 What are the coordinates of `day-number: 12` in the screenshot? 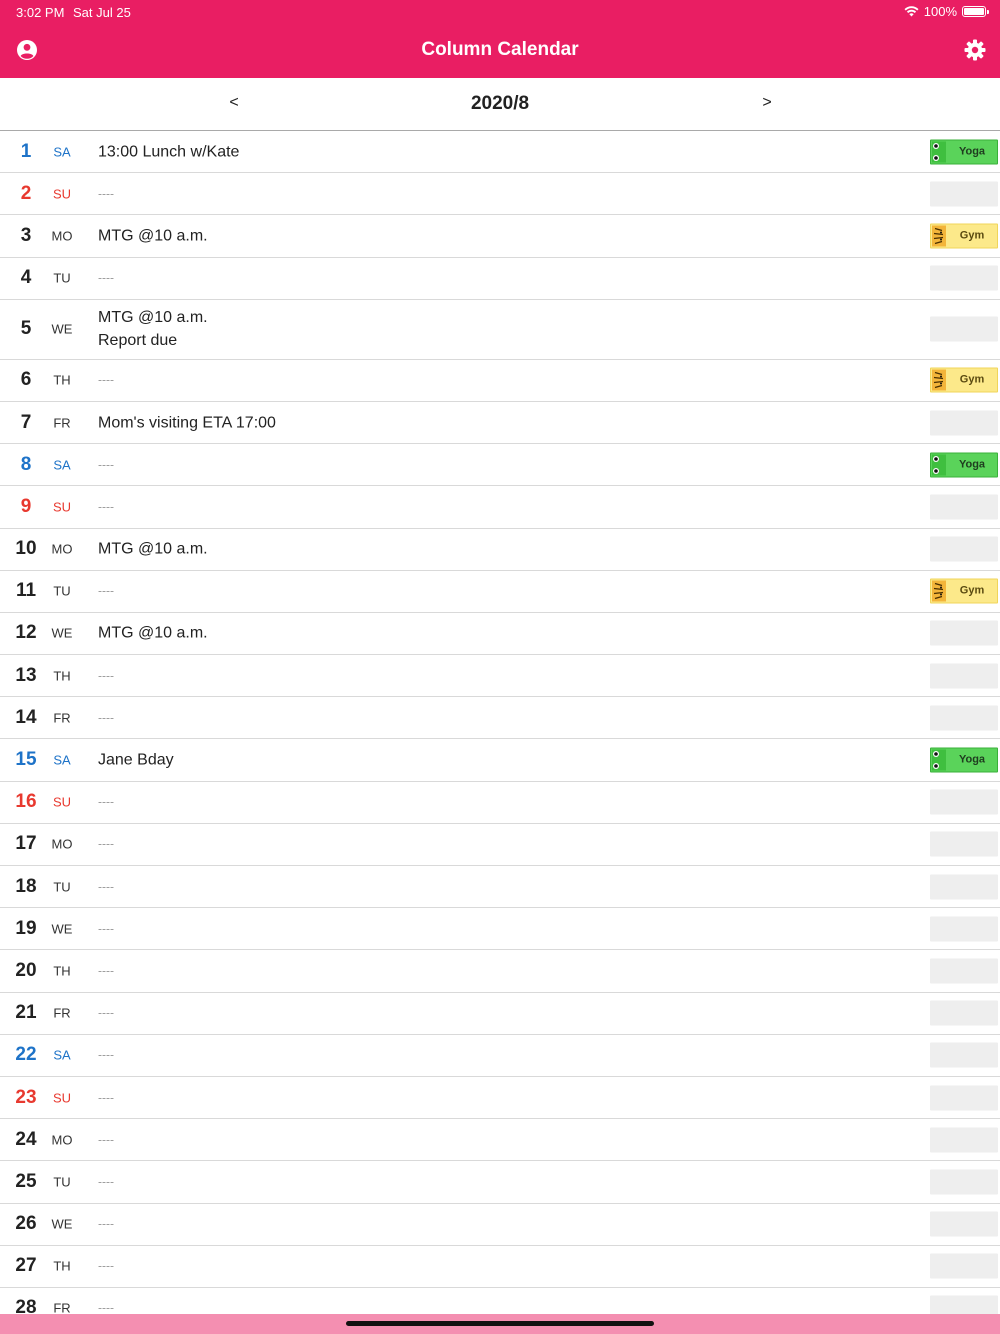 It's located at (26, 633).